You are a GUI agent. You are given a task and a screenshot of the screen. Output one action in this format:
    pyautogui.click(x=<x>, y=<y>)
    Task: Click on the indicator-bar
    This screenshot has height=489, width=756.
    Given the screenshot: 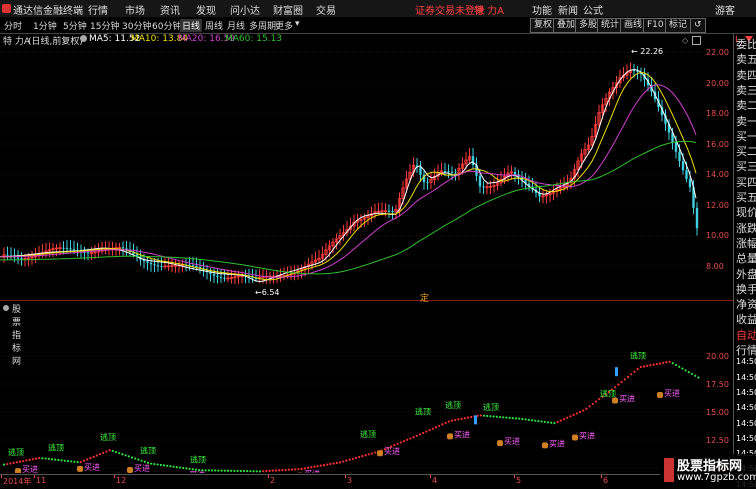 What is the action you would take?
    pyautogui.click(x=616, y=371)
    